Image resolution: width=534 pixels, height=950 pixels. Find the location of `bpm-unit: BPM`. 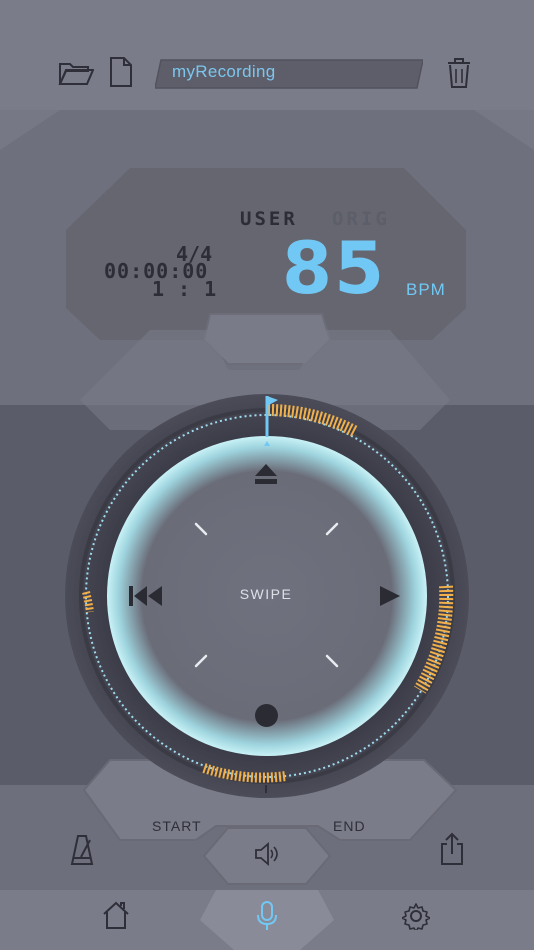

bpm-unit: BPM is located at coordinates (426, 289).